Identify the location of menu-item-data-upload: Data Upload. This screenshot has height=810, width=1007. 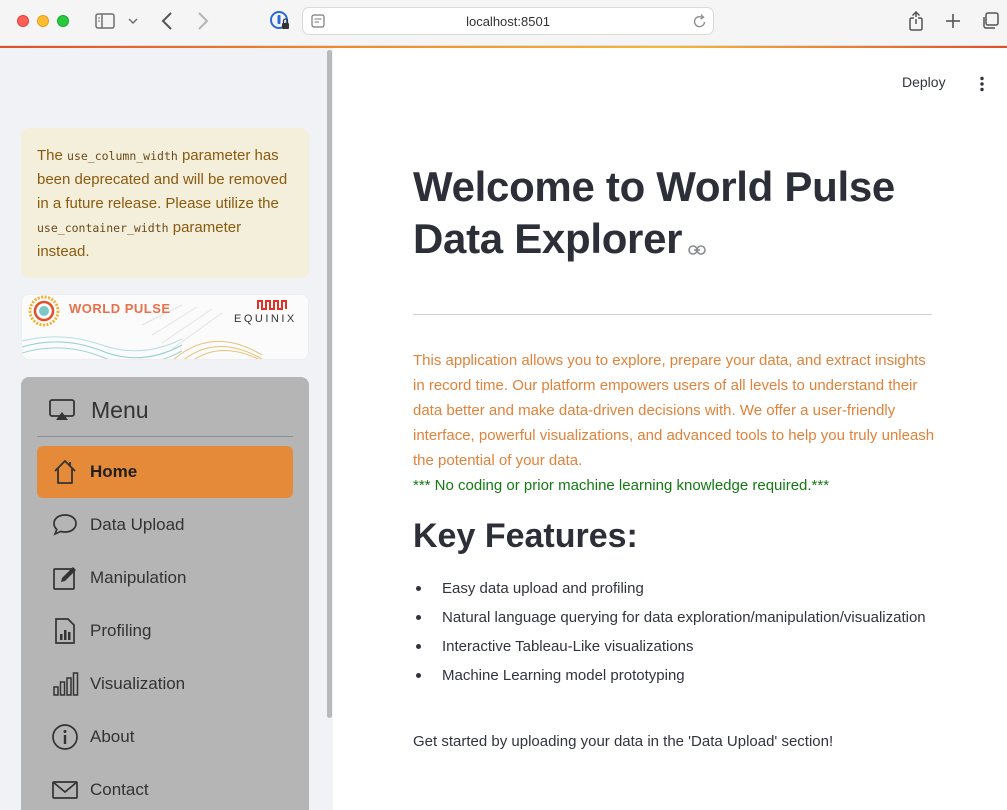
(165, 525).